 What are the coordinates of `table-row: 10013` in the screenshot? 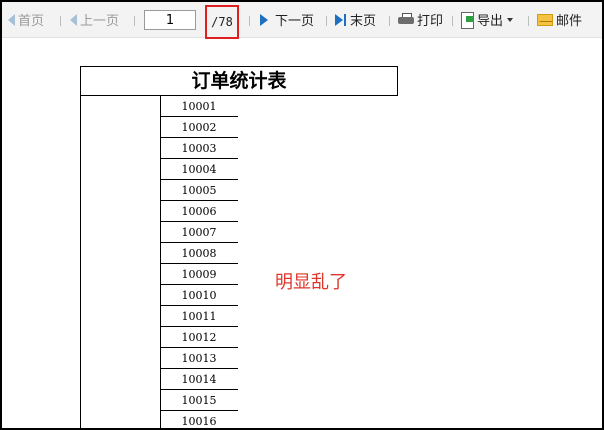 It's located at (199, 358).